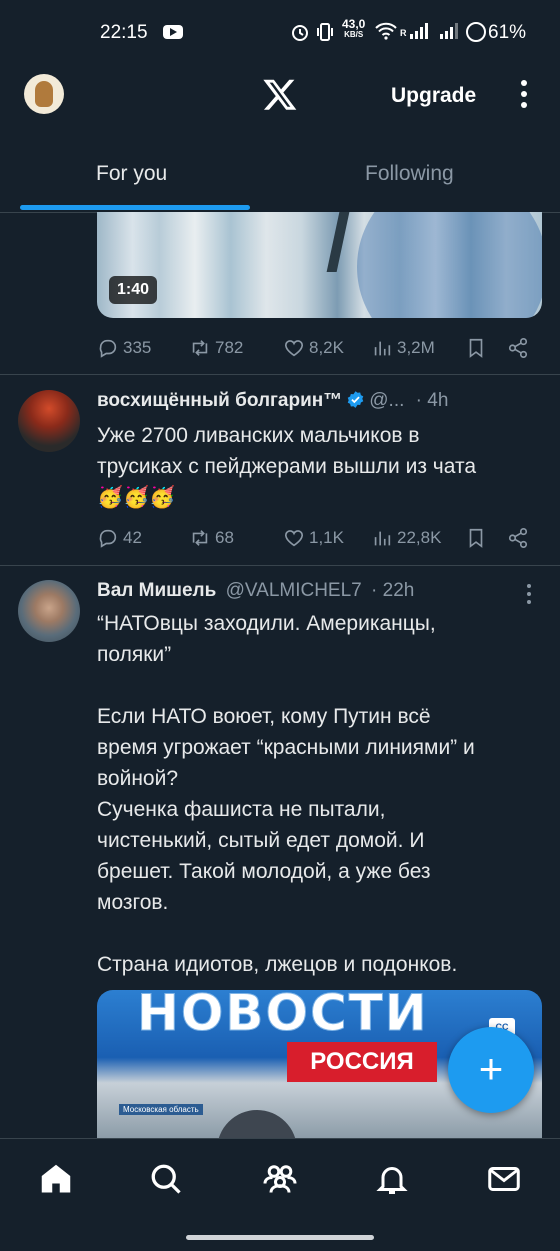 The width and height of the screenshot is (560, 1251). I want to click on reply-button: 335, so click(124, 348).